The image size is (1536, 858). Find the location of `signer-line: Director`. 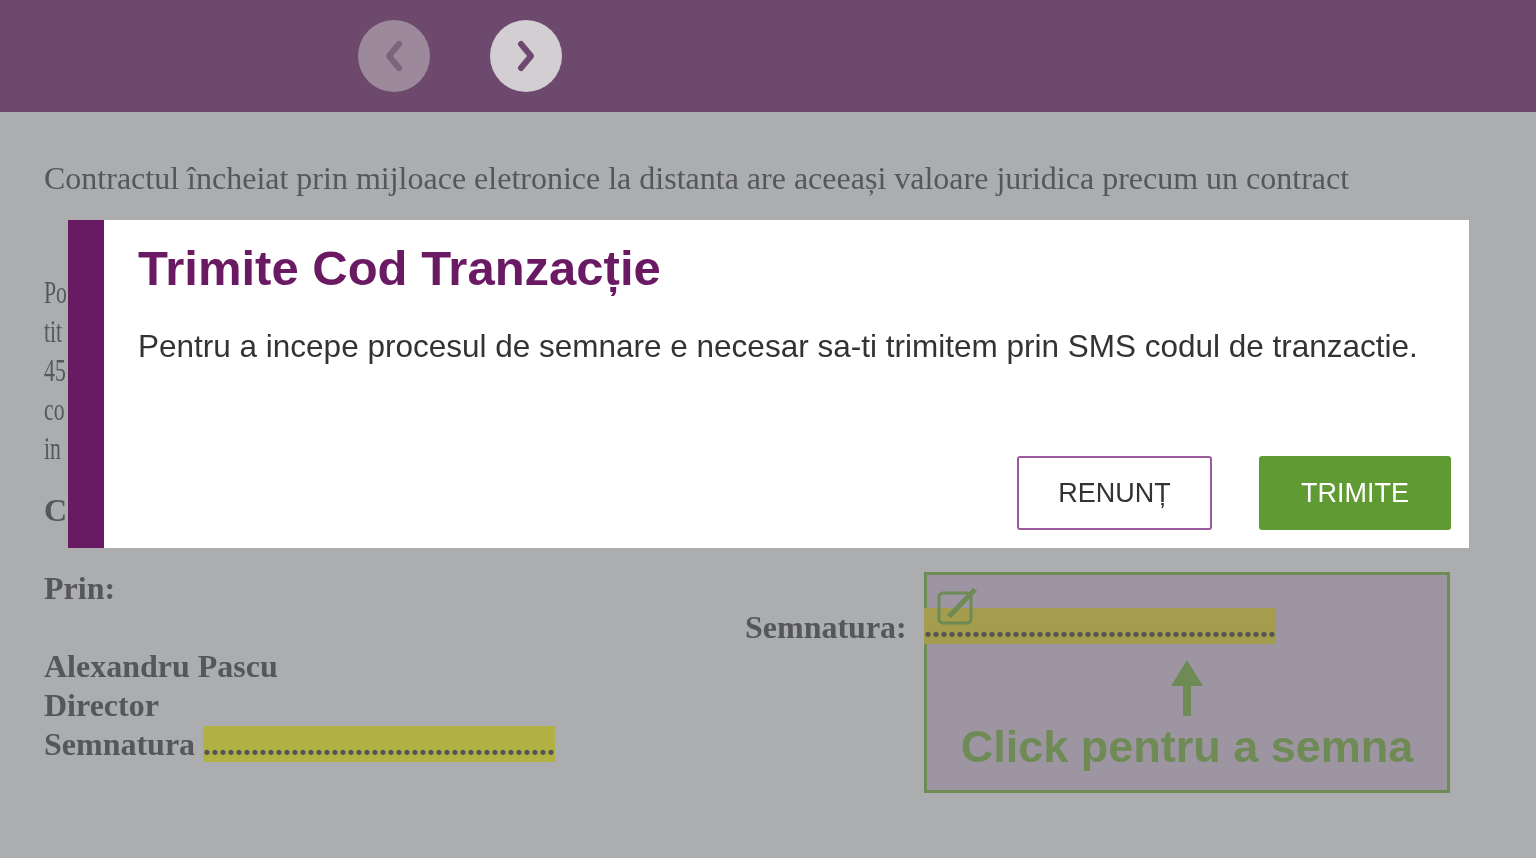

signer-line: Director is located at coordinates (101, 705).